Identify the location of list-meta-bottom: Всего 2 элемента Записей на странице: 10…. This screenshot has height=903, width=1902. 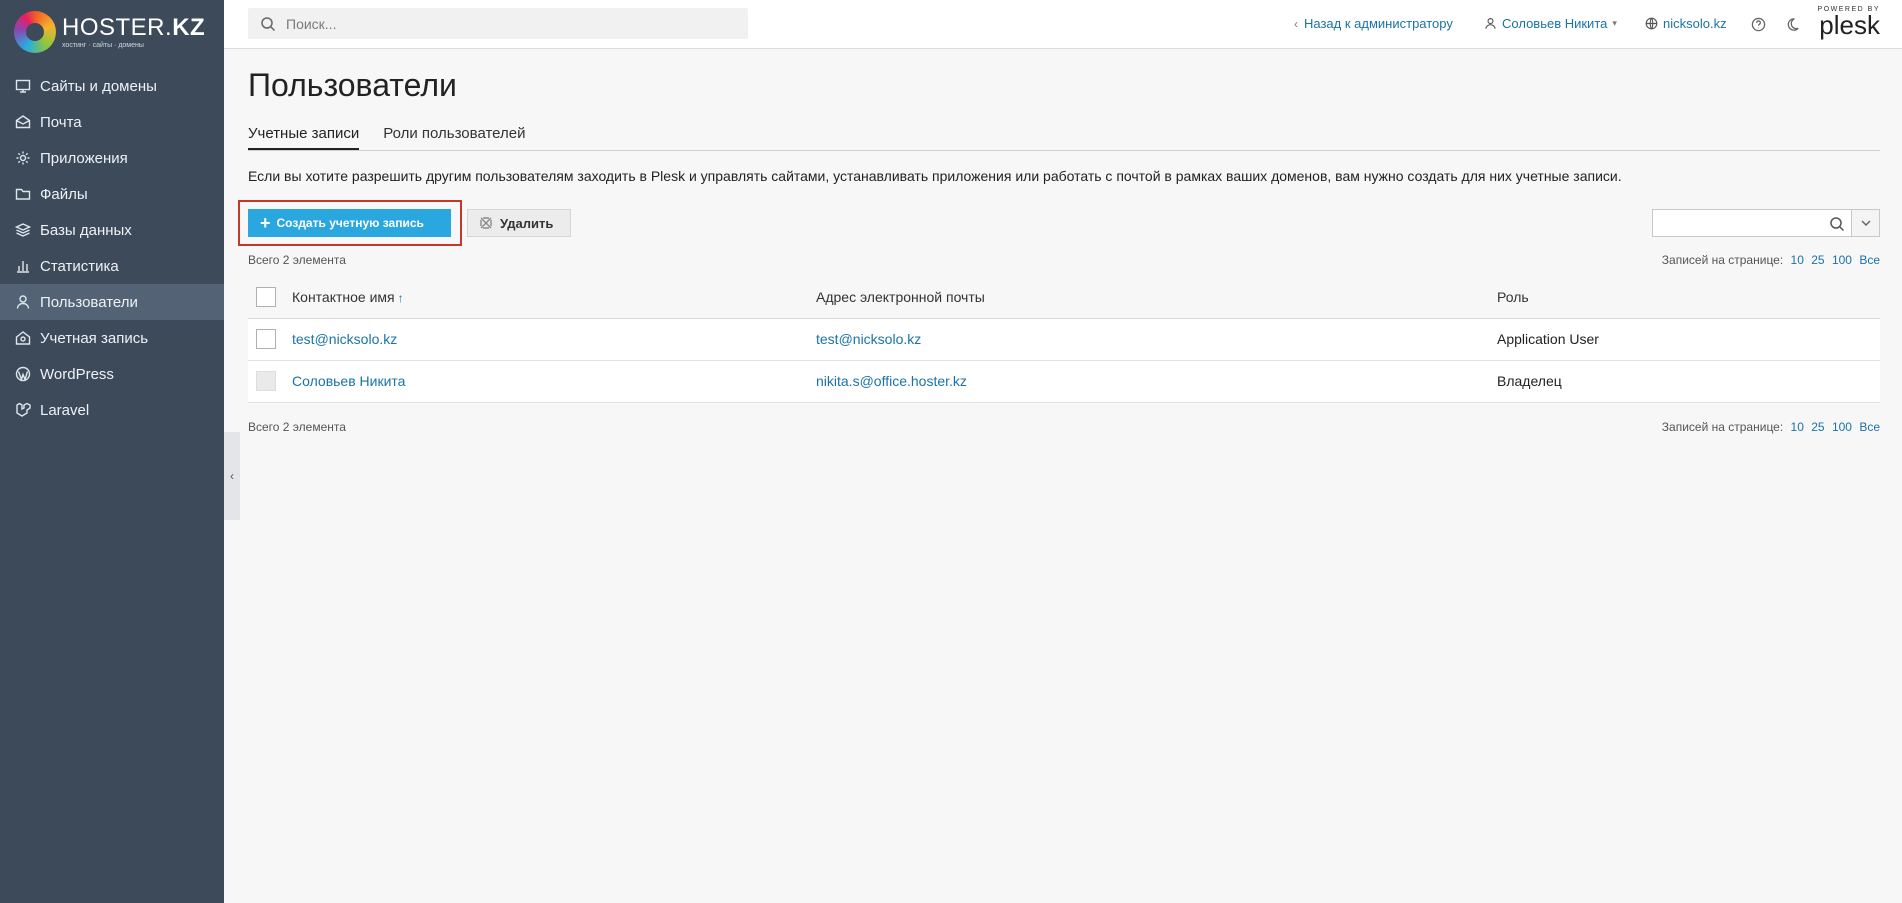
(1064, 427).